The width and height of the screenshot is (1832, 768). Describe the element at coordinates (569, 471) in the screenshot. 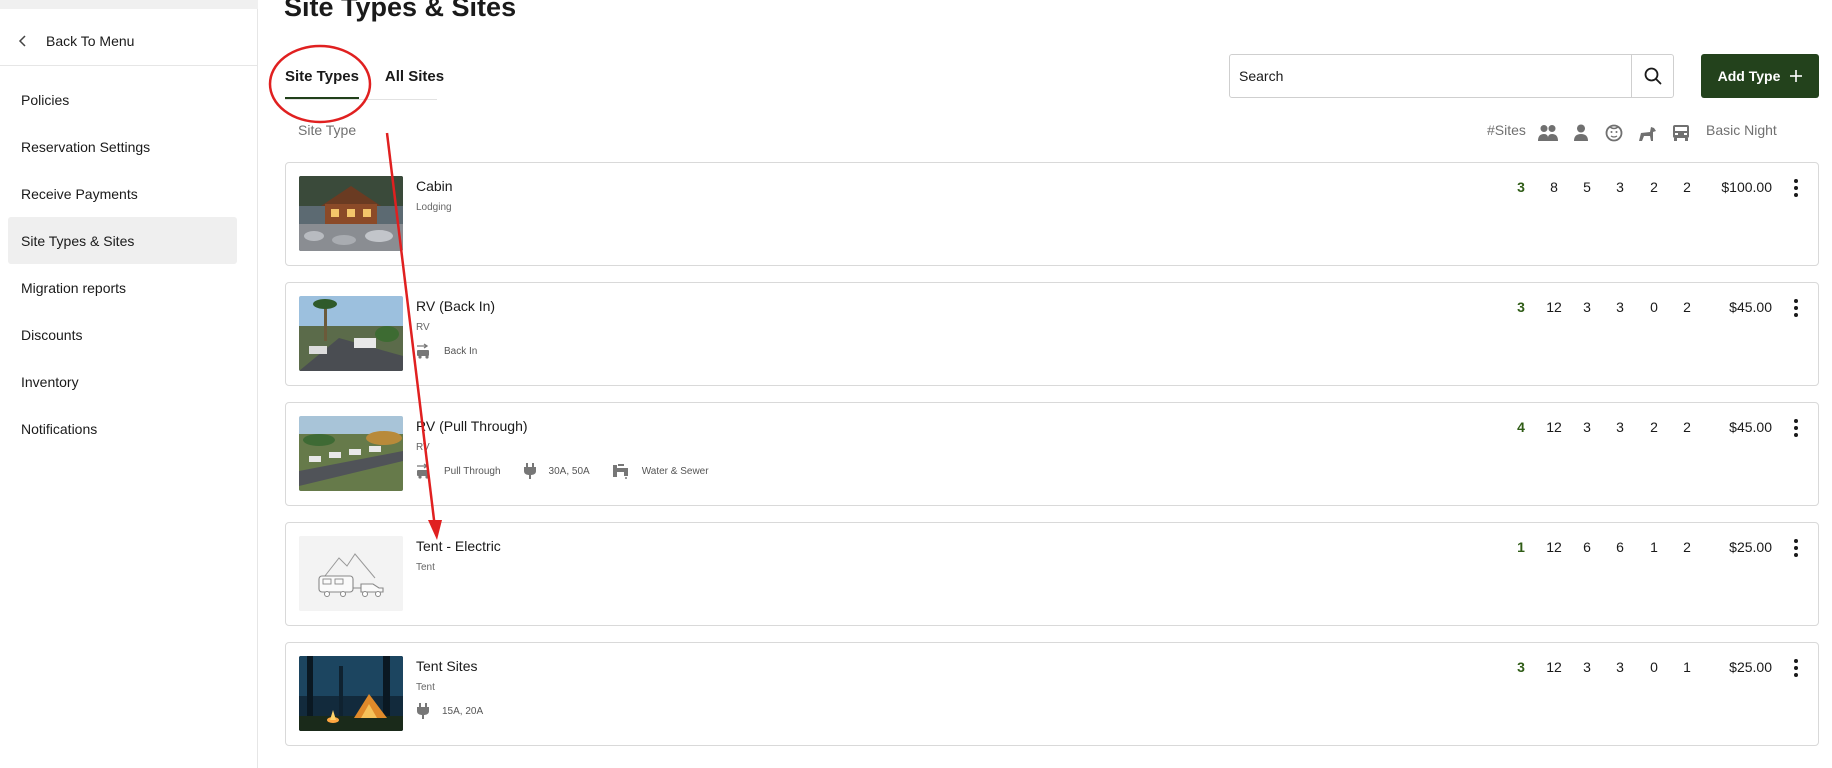

I see `amenity-label: 30A, 50A` at that location.